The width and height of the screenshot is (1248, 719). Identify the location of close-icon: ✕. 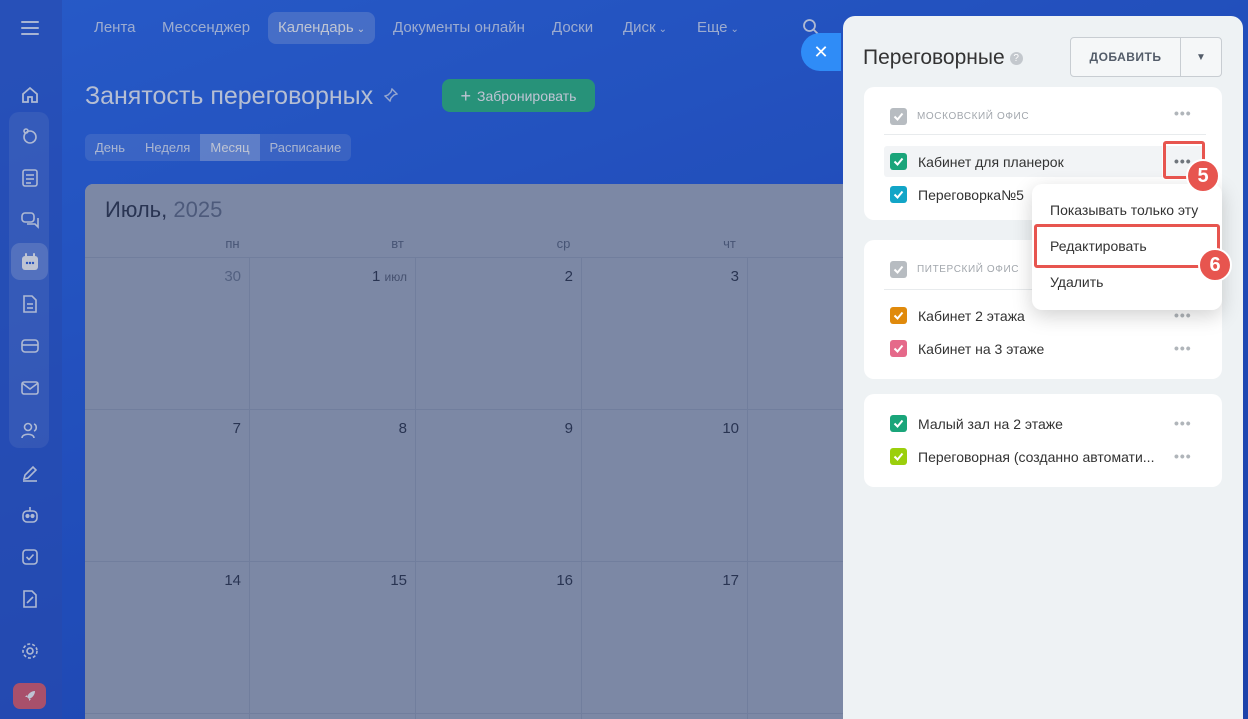
(821, 51).